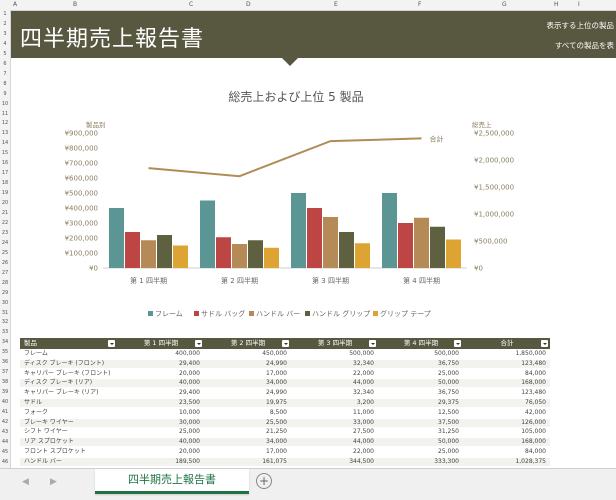 This screenshot has height=500, width=616. What do you see at coordinates (159, 354) in the screenshot?
I see `value-cell: 400,000` at bounding box center [159, 354].